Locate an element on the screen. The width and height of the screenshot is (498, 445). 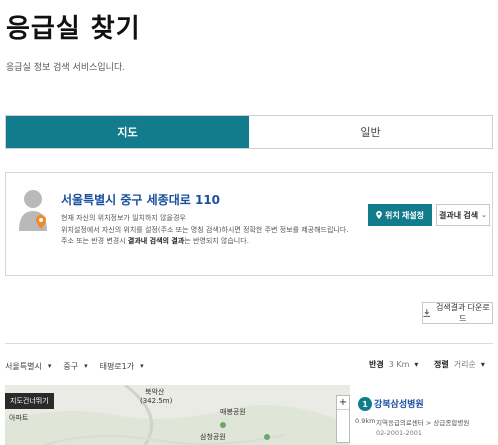
district-select: 중구 ▾ is located at coordinates (75, 366).